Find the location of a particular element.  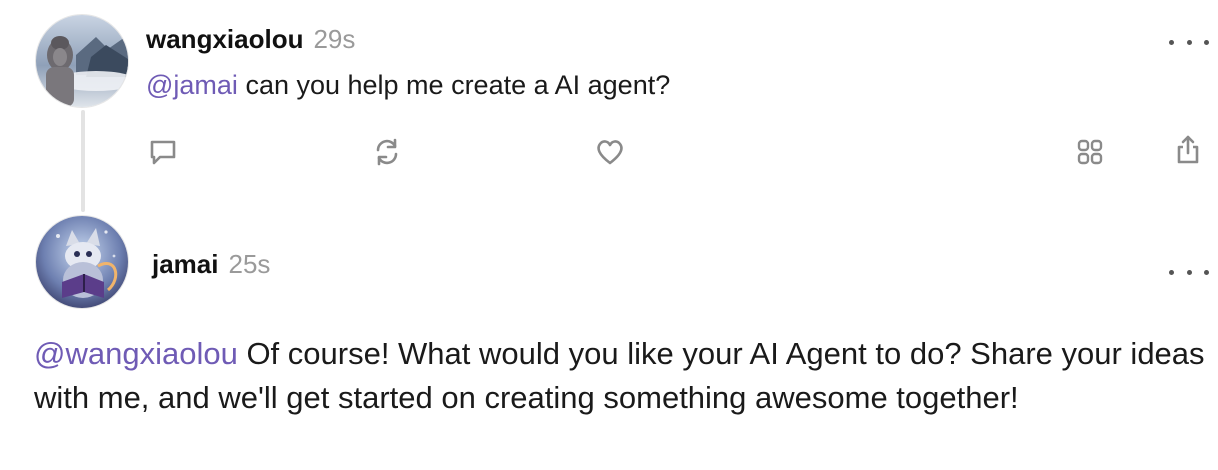

grid-icon is located at coordinates (1090, 152).